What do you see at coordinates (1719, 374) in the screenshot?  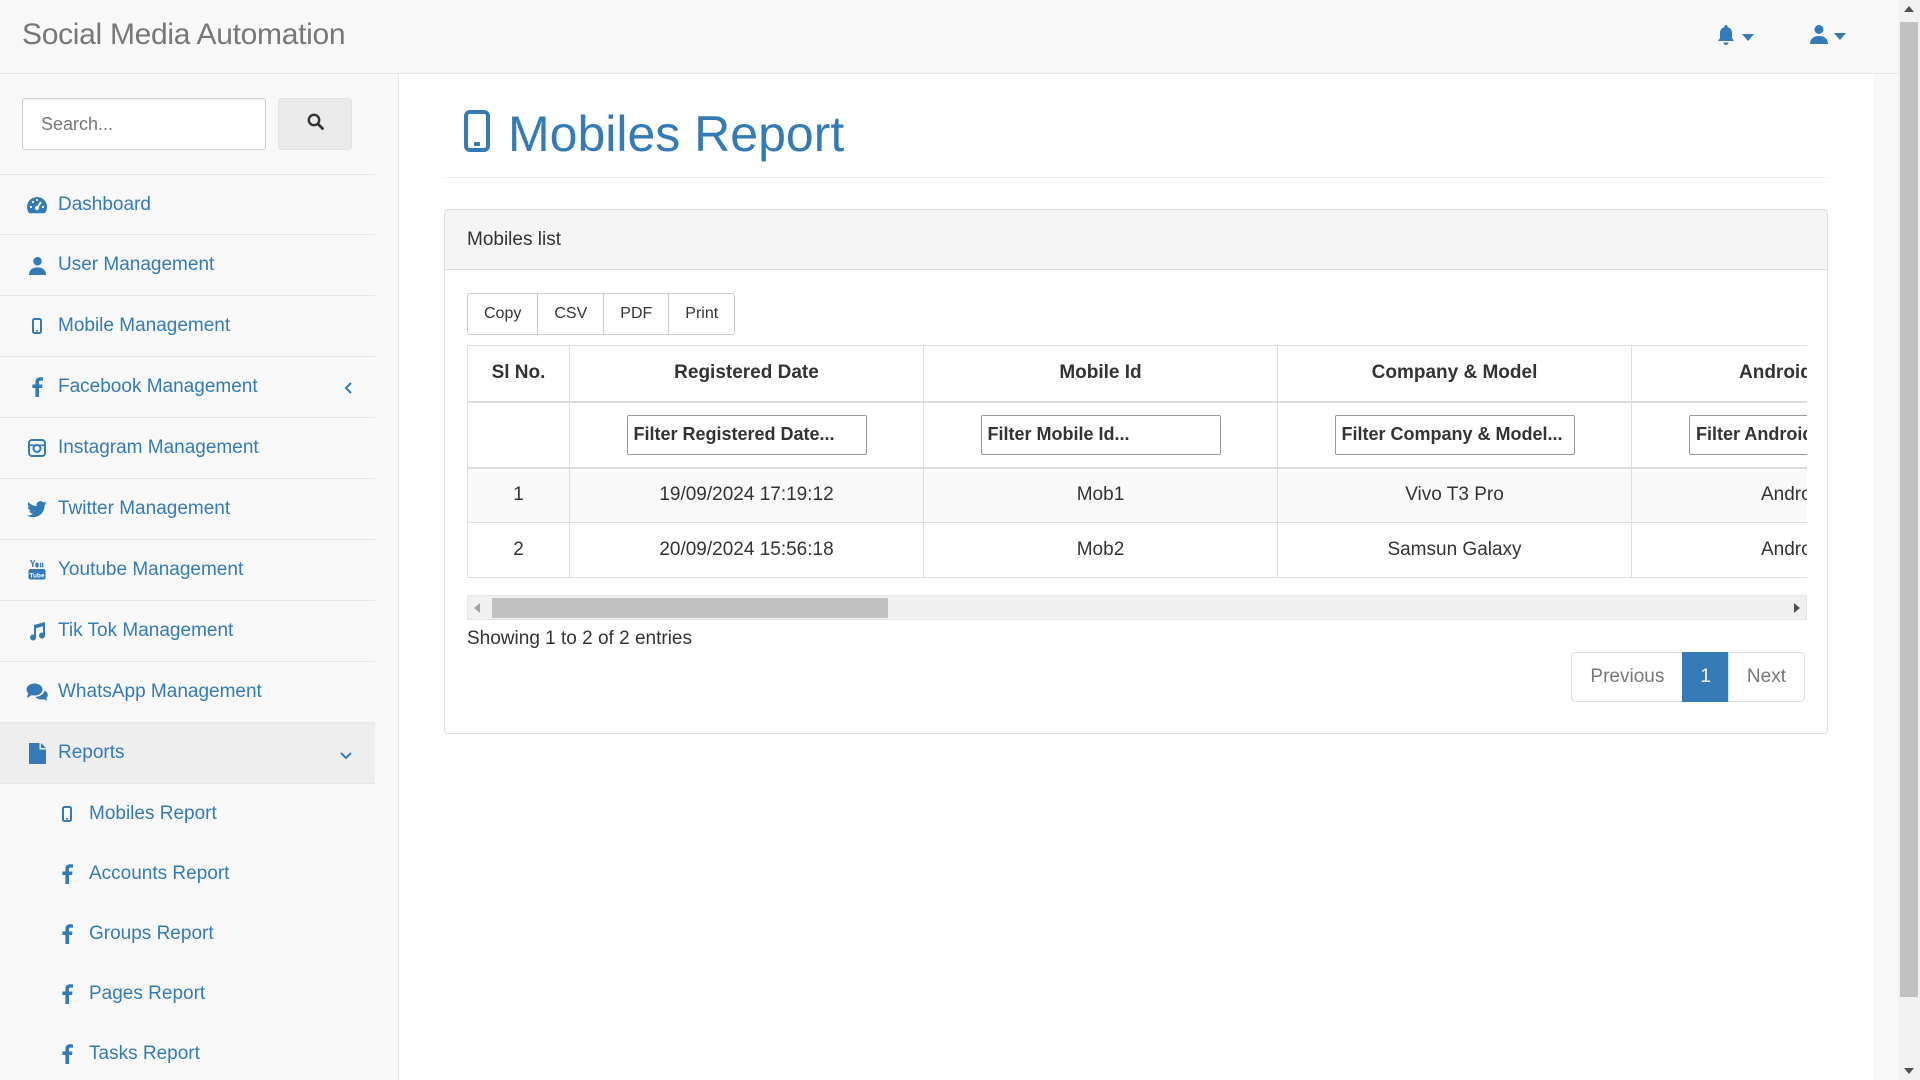 I see `column-header-android: Android` at bounding box center [1719, 374].